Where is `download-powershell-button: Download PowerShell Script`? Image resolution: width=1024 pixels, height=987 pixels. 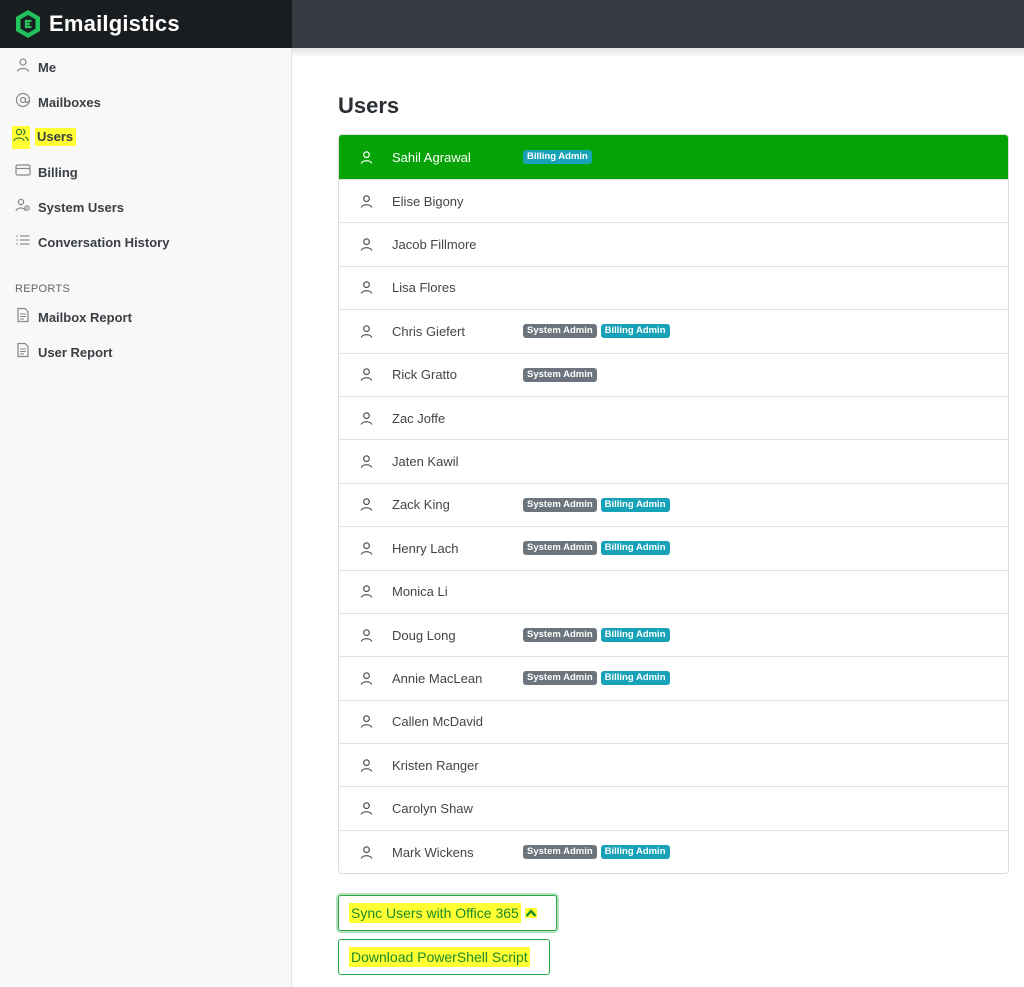 download-powershell-button: Download PowerShell Script is located at coordinates (444, 957).